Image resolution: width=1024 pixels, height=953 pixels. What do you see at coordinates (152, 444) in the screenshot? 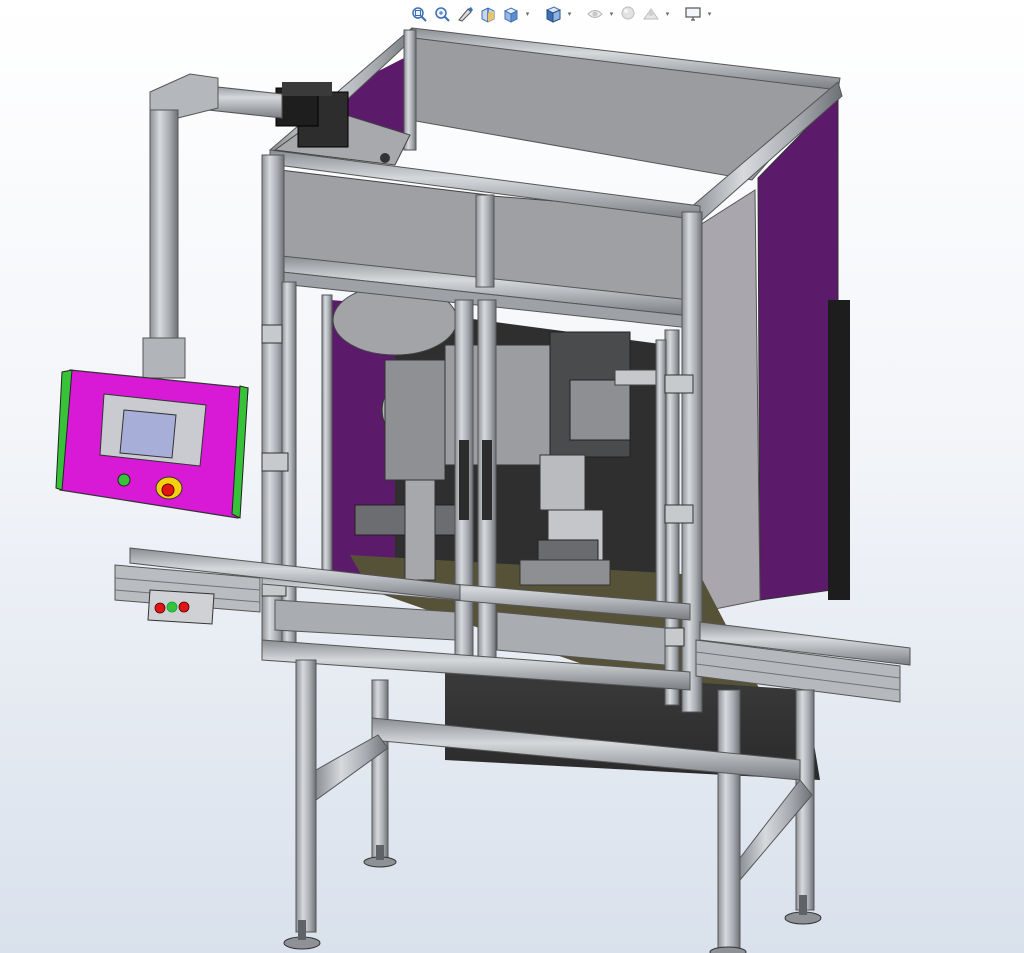
I see `hmi-control-panel` at bounding box center [152, 444].